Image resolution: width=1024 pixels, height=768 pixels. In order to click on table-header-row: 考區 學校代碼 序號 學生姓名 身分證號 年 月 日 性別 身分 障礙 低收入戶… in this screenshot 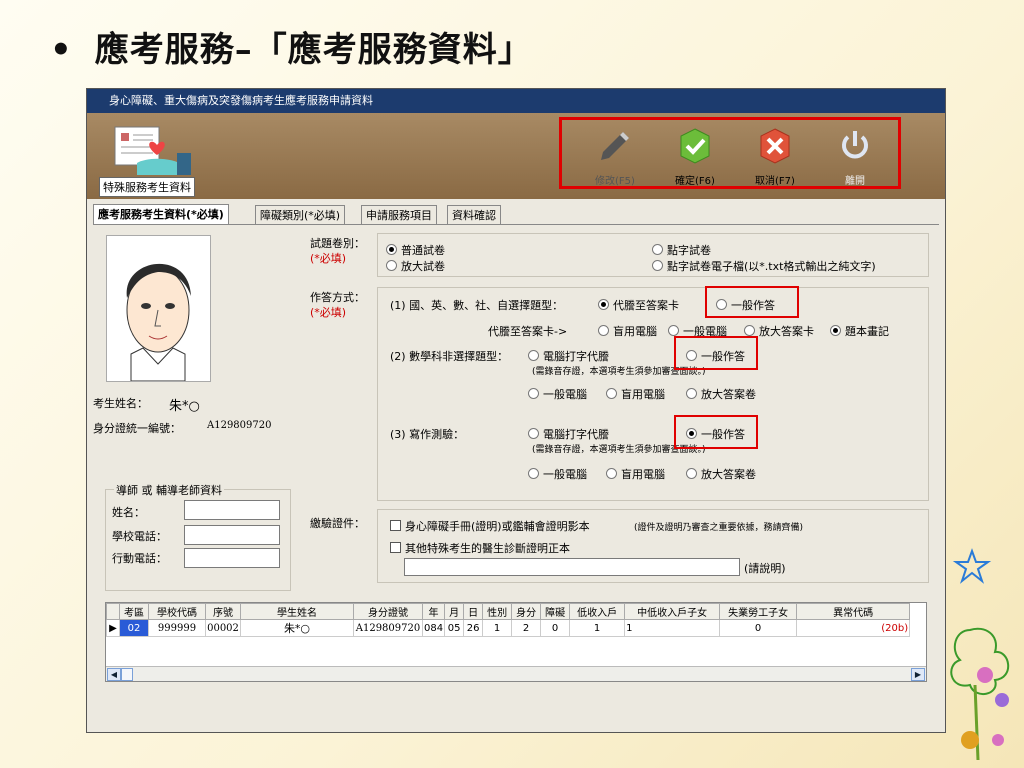, I will do `click(508, 611)`.